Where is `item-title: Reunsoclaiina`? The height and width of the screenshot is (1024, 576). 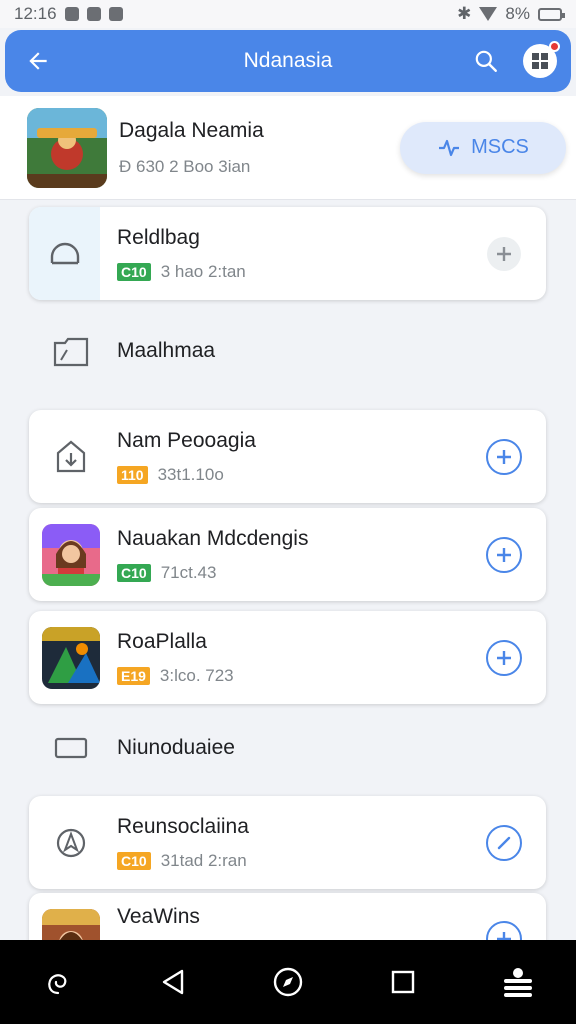
item-title: Reunsoclaiina is located at coordinates (183, 826).